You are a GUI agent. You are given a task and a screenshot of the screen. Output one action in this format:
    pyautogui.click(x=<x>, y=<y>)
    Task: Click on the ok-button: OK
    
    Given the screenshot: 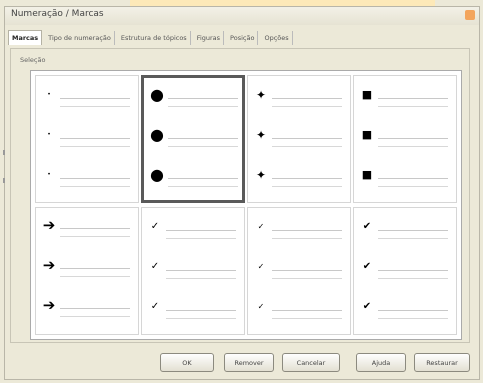 What is the action you would take?
    pyautogui.click(x=187, y=362)
    